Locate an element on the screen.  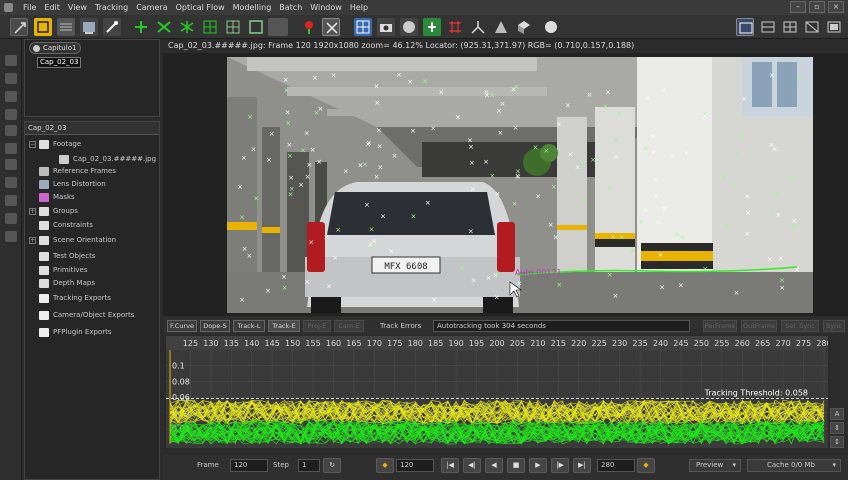
end-frame-input: 280 is located at coordinates (616, 465).